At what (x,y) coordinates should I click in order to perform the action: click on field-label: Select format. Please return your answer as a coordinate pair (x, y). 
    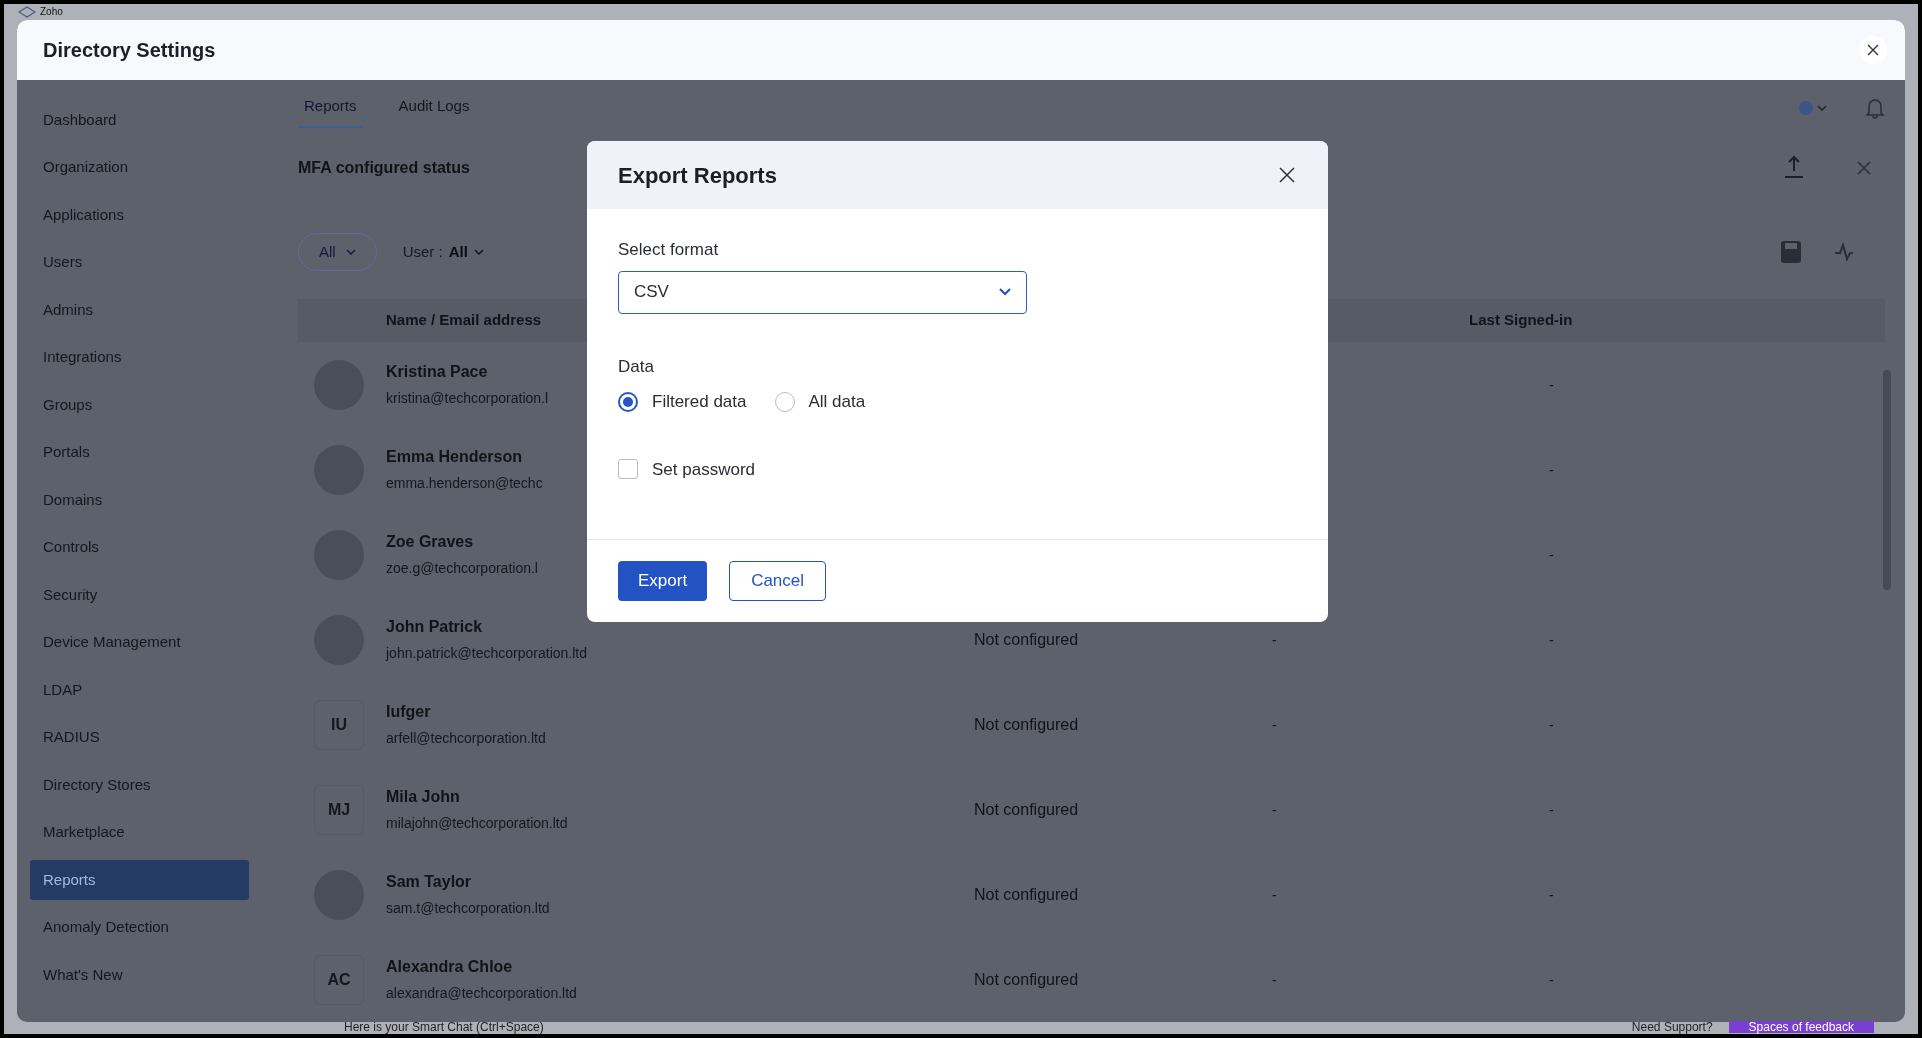
    Looking at the image, I should click on (669, 250).